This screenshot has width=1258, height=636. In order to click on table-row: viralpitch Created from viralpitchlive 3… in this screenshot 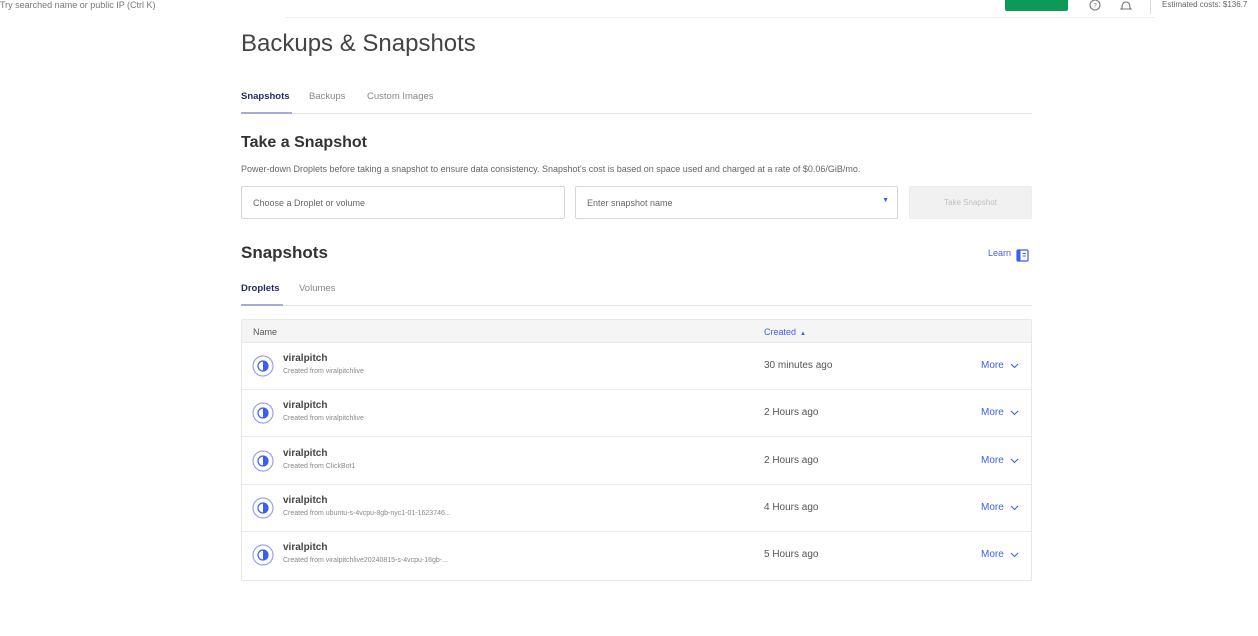, I will do `click(636, 366)`.